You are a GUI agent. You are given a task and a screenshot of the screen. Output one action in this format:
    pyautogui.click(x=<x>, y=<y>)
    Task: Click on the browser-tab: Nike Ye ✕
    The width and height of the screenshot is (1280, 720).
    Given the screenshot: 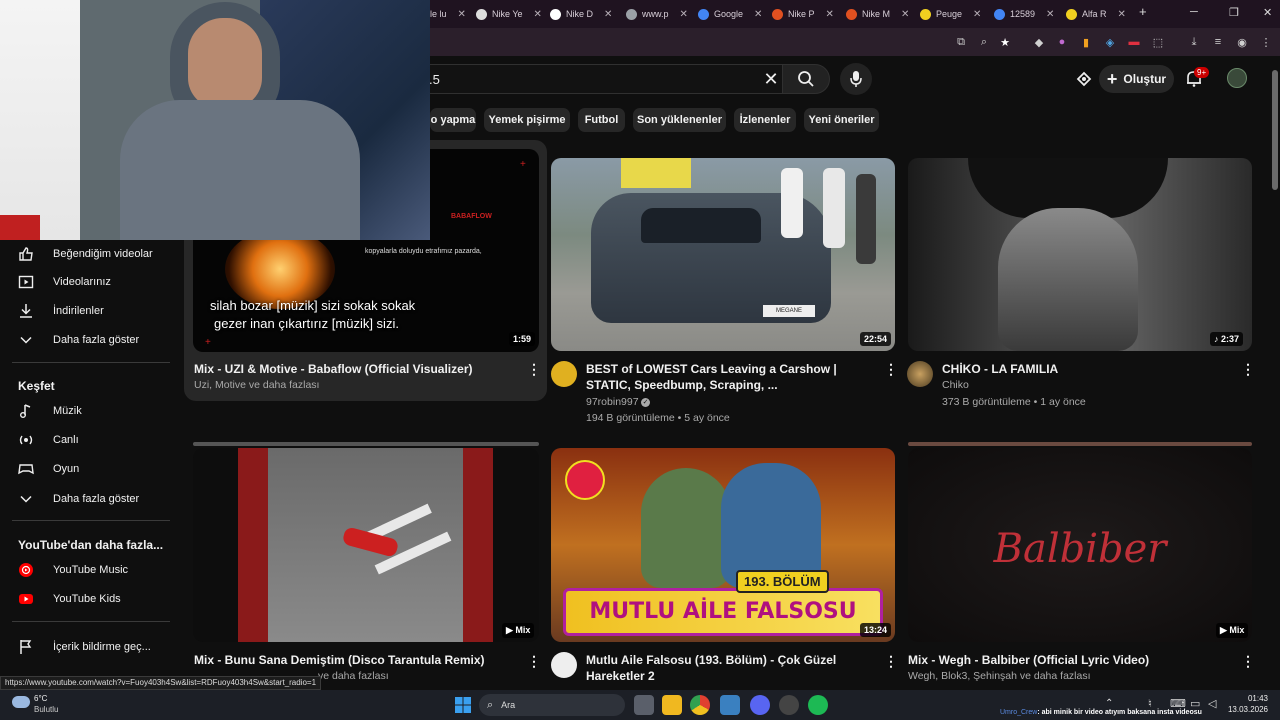 What is the action you would take?
    pyautogui.click(x=509, y=14)
    